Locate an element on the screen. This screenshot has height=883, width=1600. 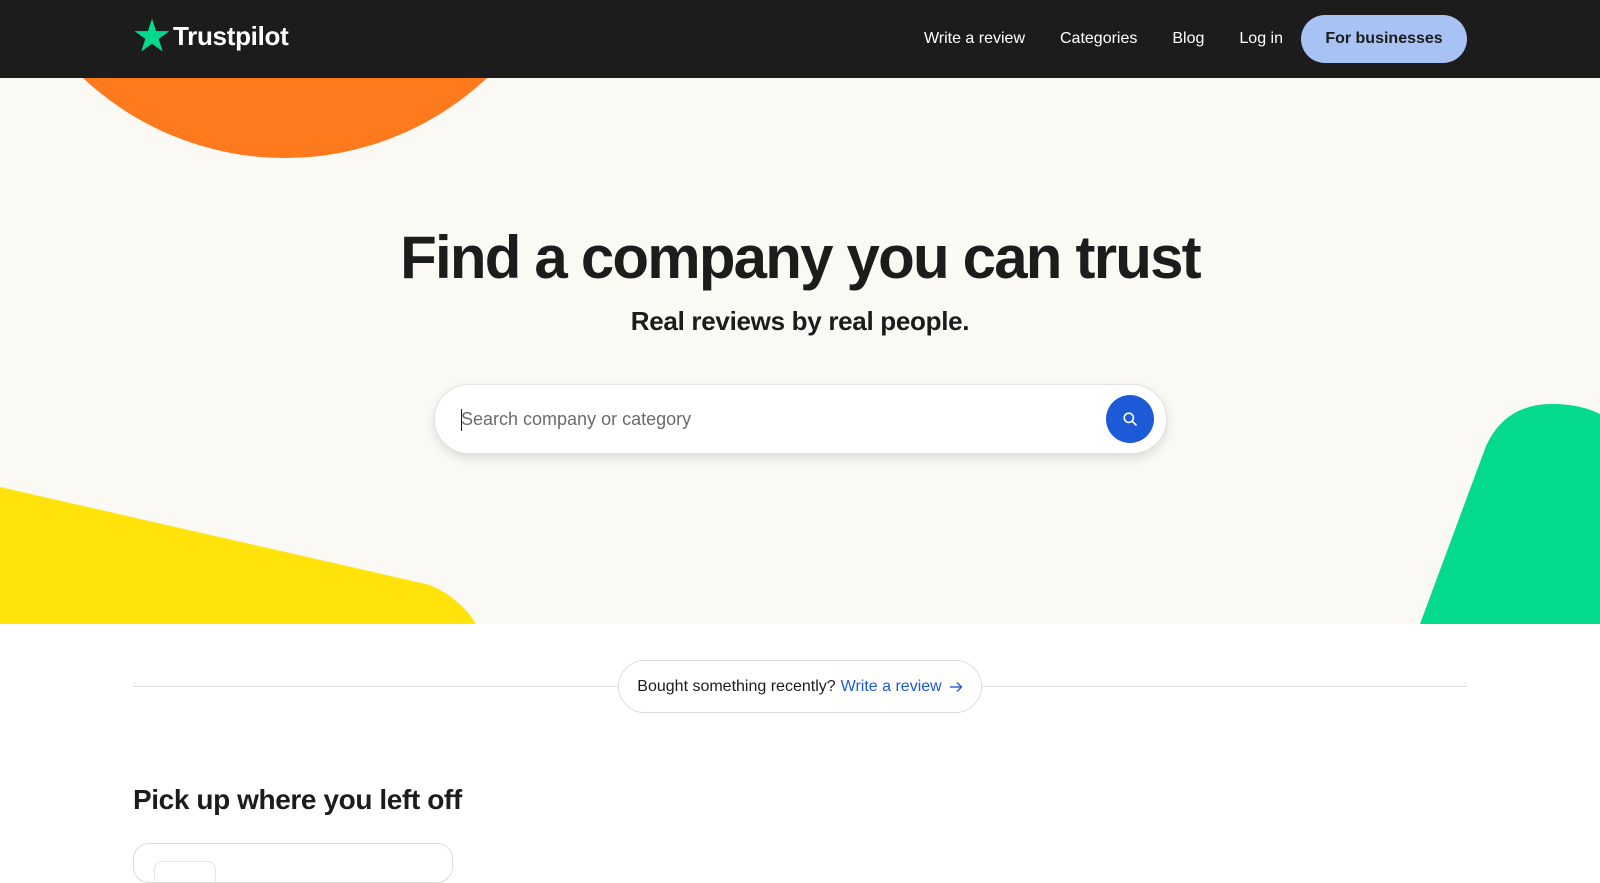
green-arch-shape is located at coordinates (1510, 514).